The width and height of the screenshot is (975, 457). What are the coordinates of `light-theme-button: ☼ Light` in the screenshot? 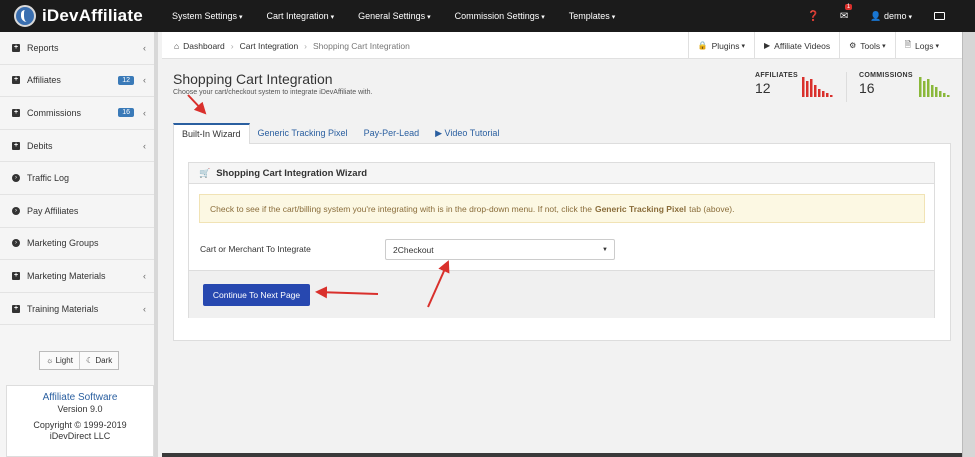 It's located at (60, 360).